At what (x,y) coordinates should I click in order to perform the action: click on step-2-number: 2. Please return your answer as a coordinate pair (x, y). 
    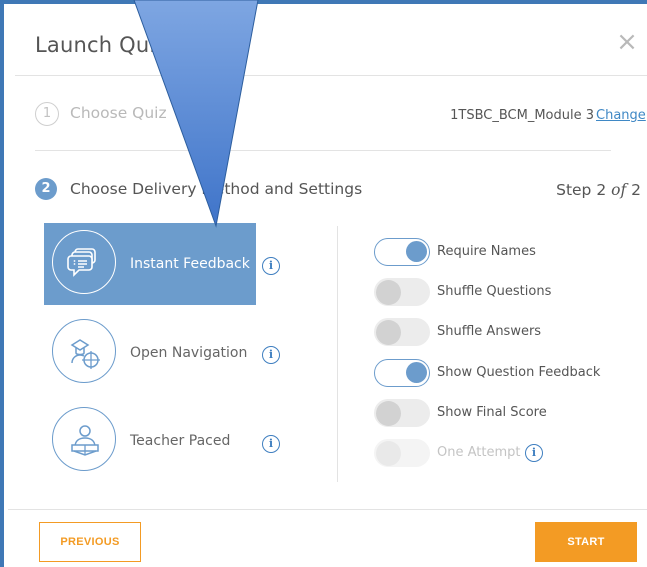
    Looking at the image, I should click on (46, 189).